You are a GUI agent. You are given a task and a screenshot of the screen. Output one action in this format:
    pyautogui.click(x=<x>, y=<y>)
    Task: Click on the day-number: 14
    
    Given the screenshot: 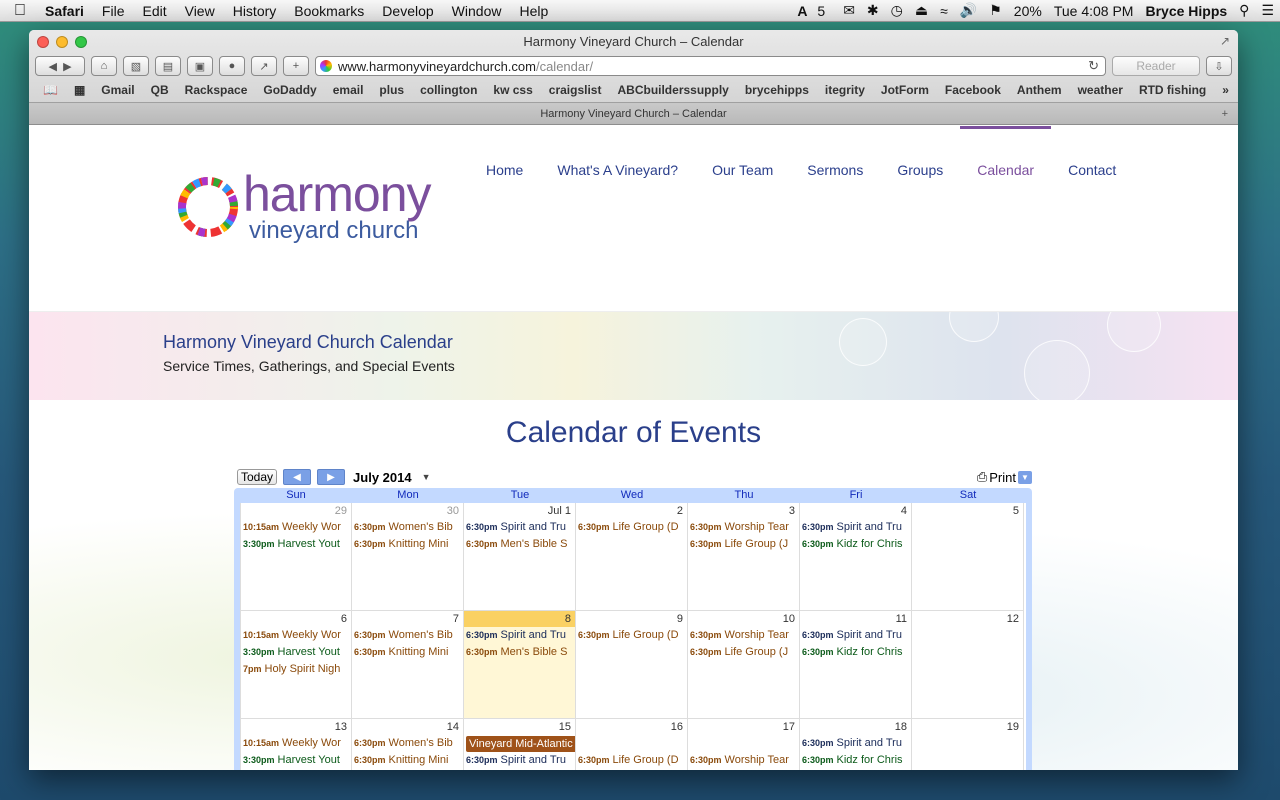 What is the action you would take?
    pyautogui.click(x=407, y=727)
    